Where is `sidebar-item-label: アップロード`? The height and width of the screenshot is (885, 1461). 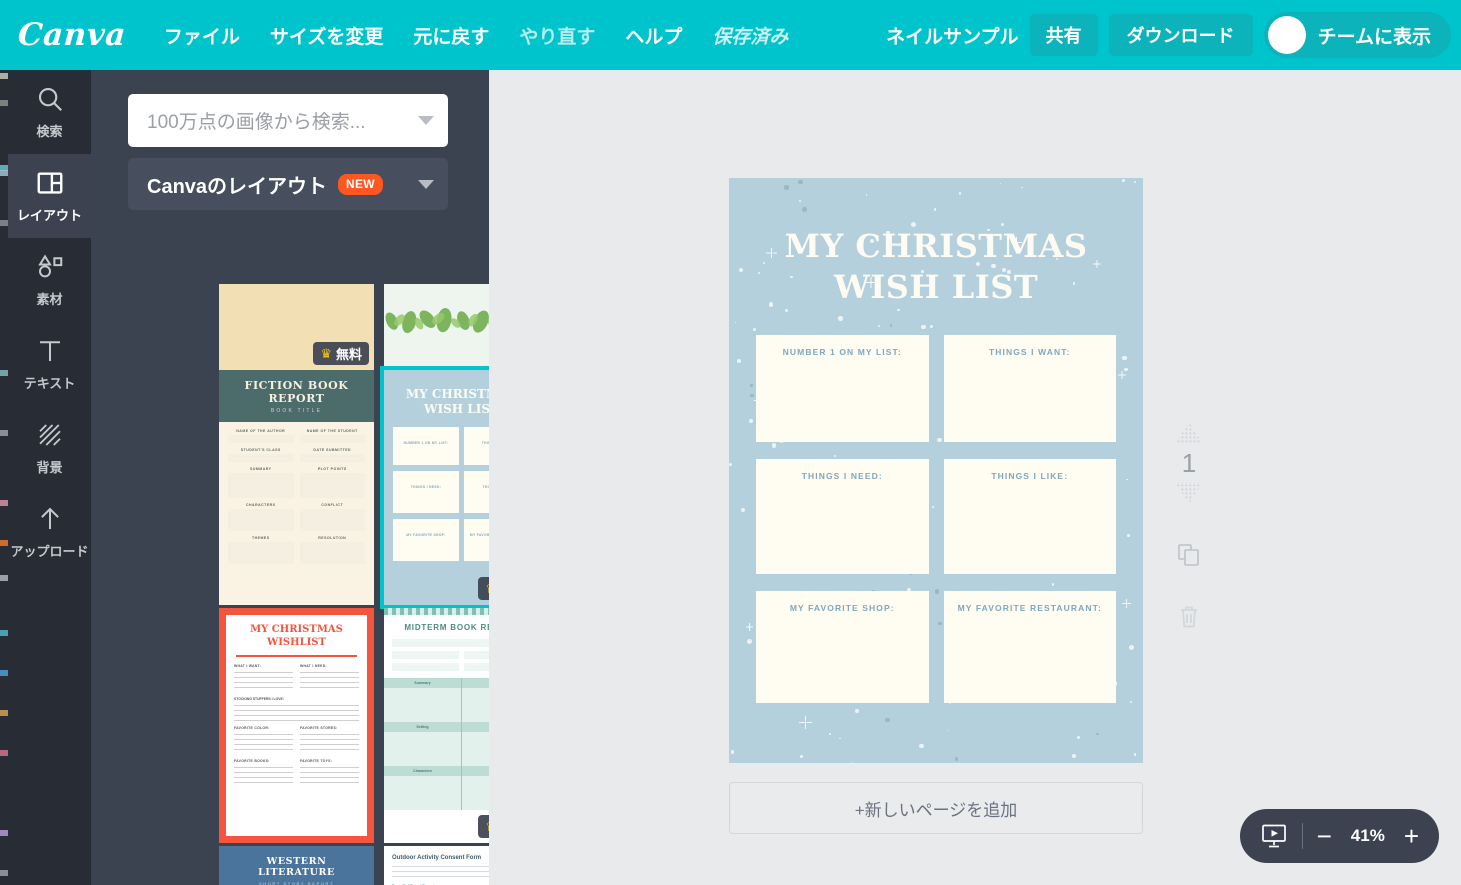 sidebar-item-label: アップロード is located at coordinates (49, 551).